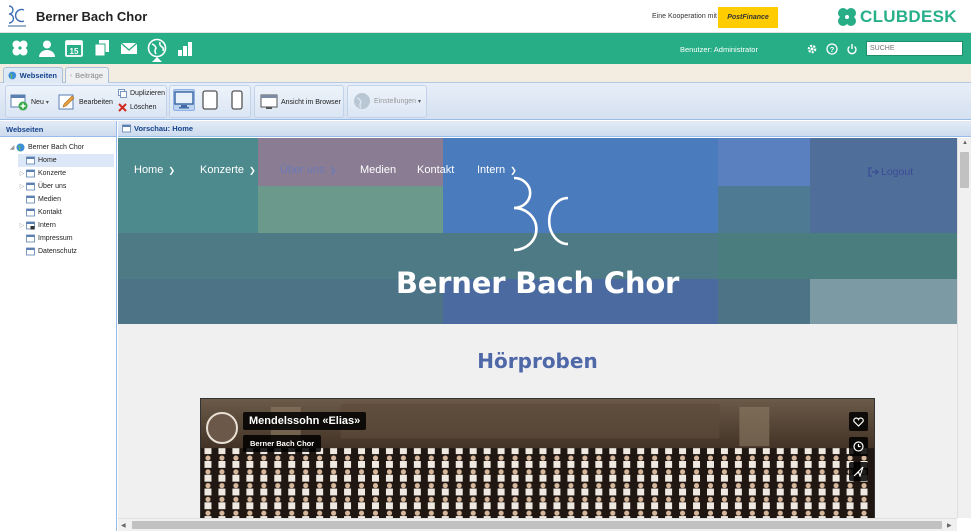 The height and width of the screenshot is (531, 971). Describe the element at coordinates (228, 170) in the screenshot. I see `site-nav-konzerte: Konzerte ❯` at that location.